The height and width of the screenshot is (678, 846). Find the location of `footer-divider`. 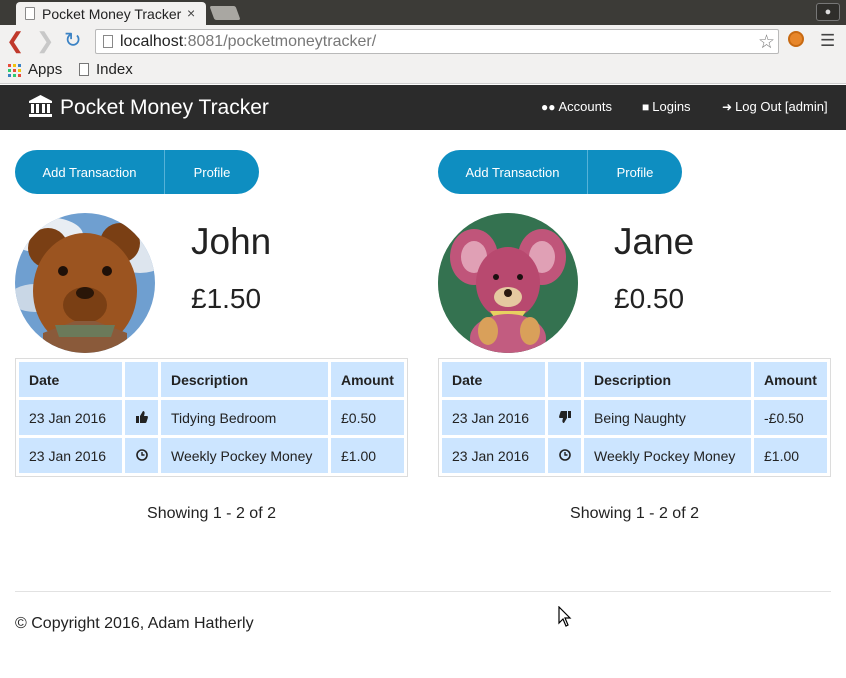

footer-divider is located at coordinates (423, 591).